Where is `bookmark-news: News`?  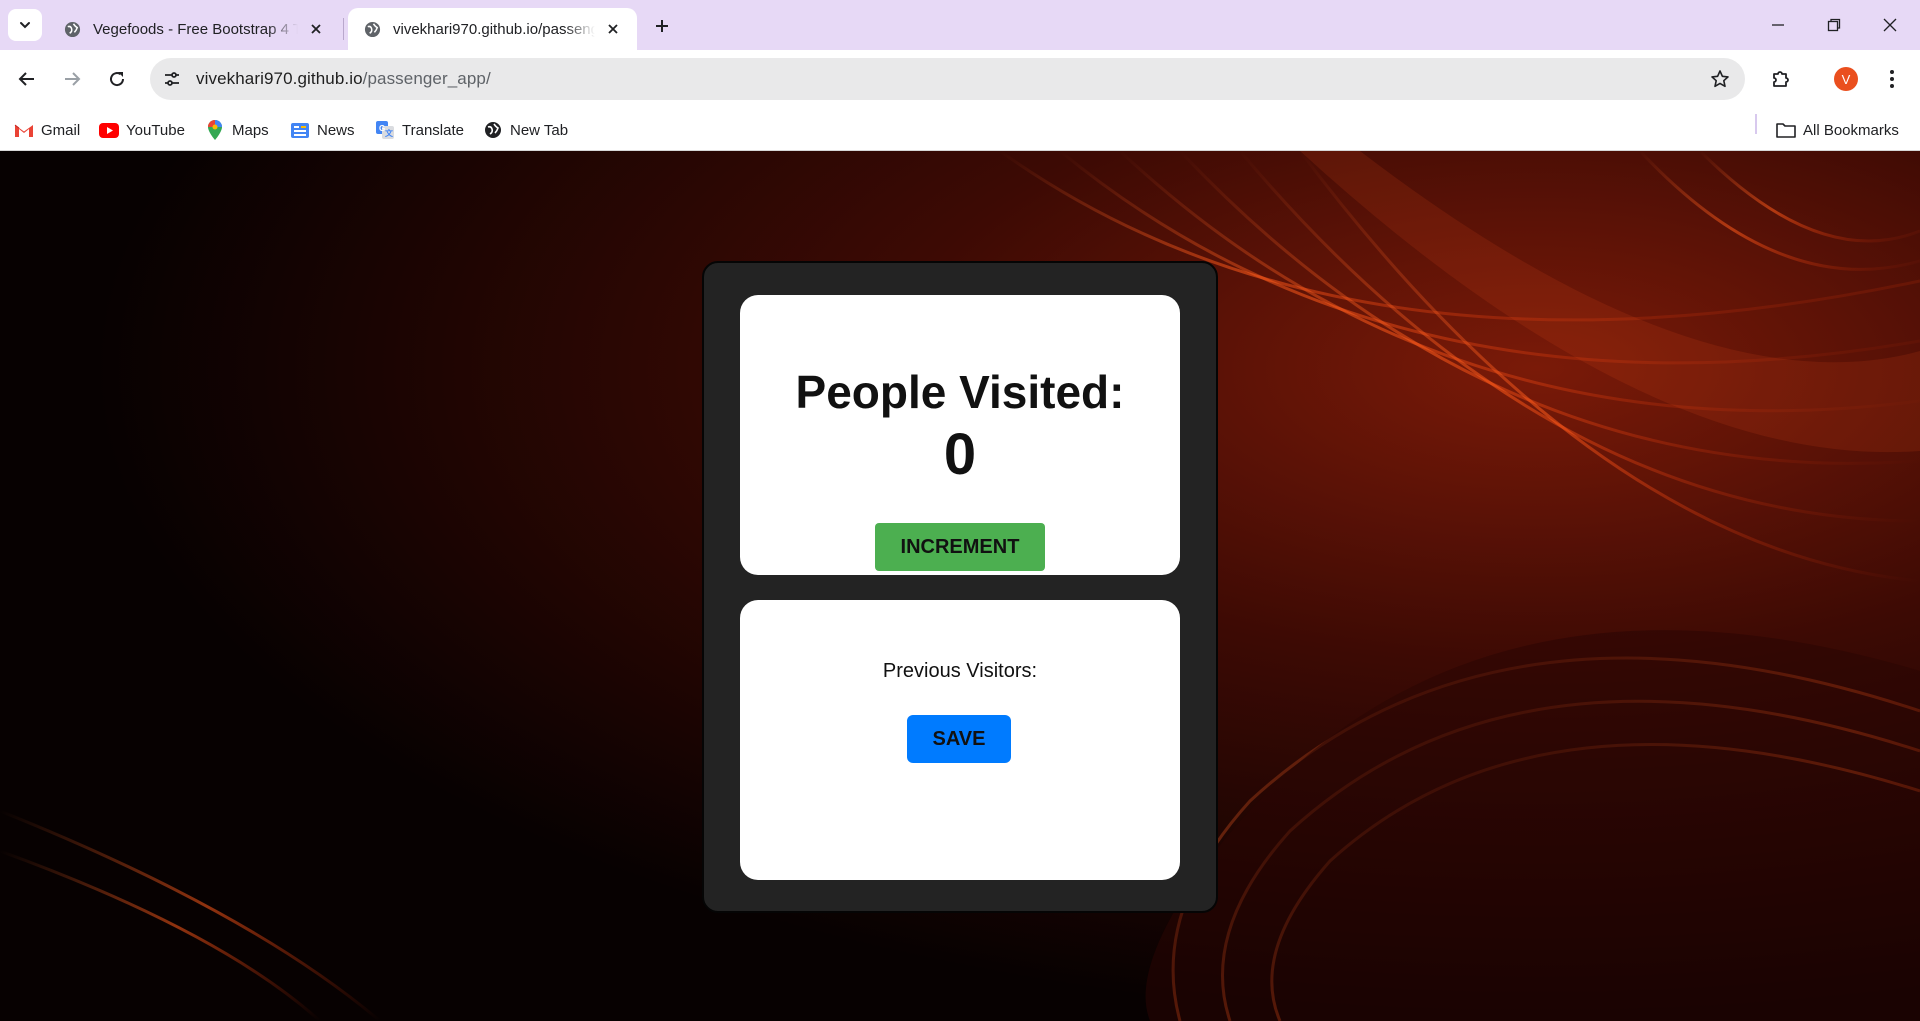
bookmark-news: News is located at coordinates (322, 130).